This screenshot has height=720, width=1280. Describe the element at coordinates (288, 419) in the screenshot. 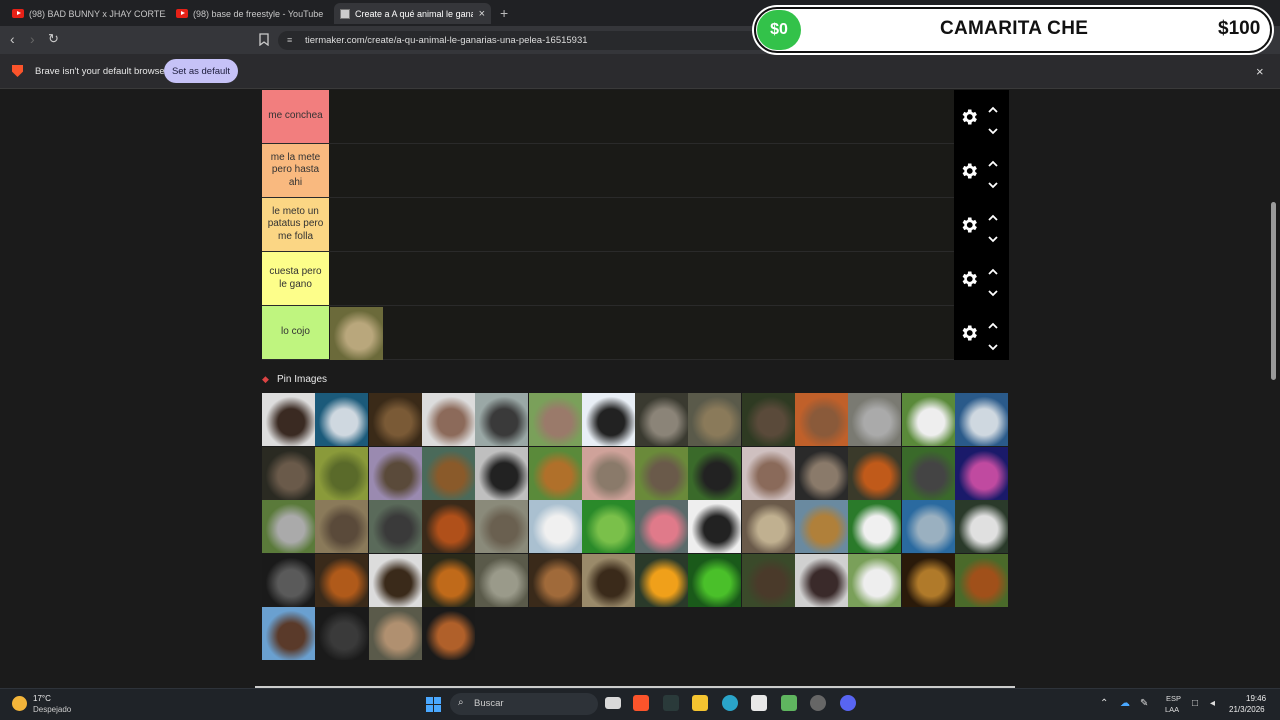

I see `scorpion-image` at that location.